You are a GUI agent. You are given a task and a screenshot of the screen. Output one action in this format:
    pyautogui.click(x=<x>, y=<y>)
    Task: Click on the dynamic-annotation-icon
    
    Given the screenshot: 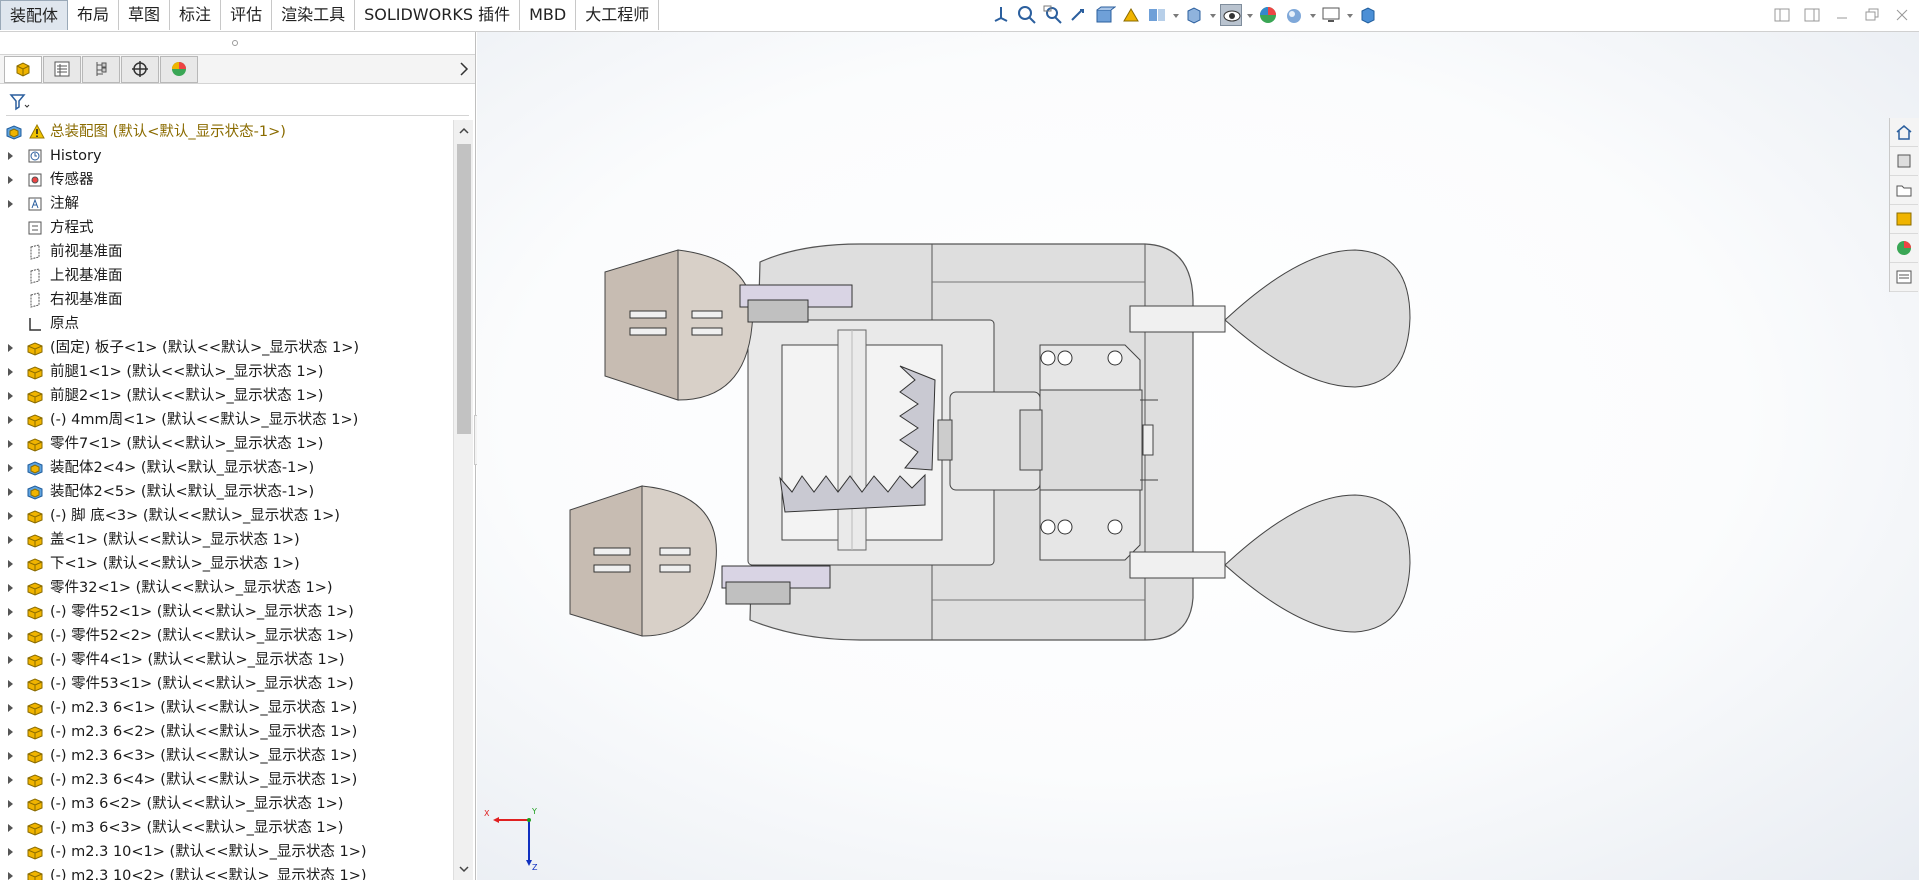 What is the action you would take?
    pyautogui.click(x=1131, y=15)
    